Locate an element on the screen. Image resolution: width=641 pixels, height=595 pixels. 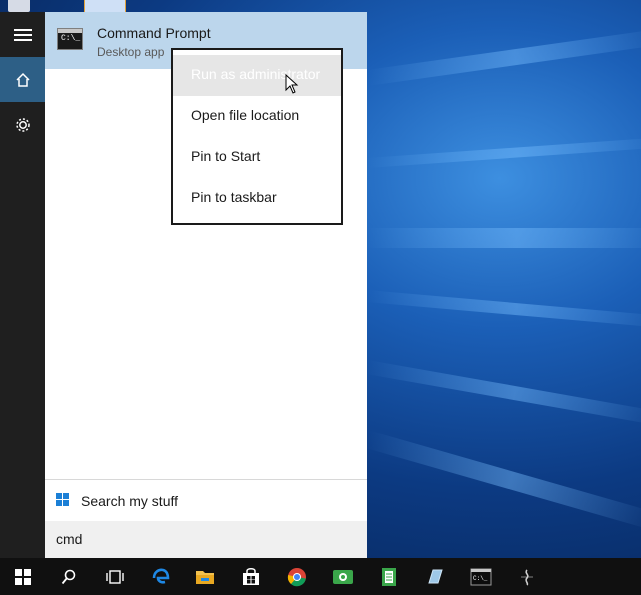
camera-icon is located at coordinates (343, 576).